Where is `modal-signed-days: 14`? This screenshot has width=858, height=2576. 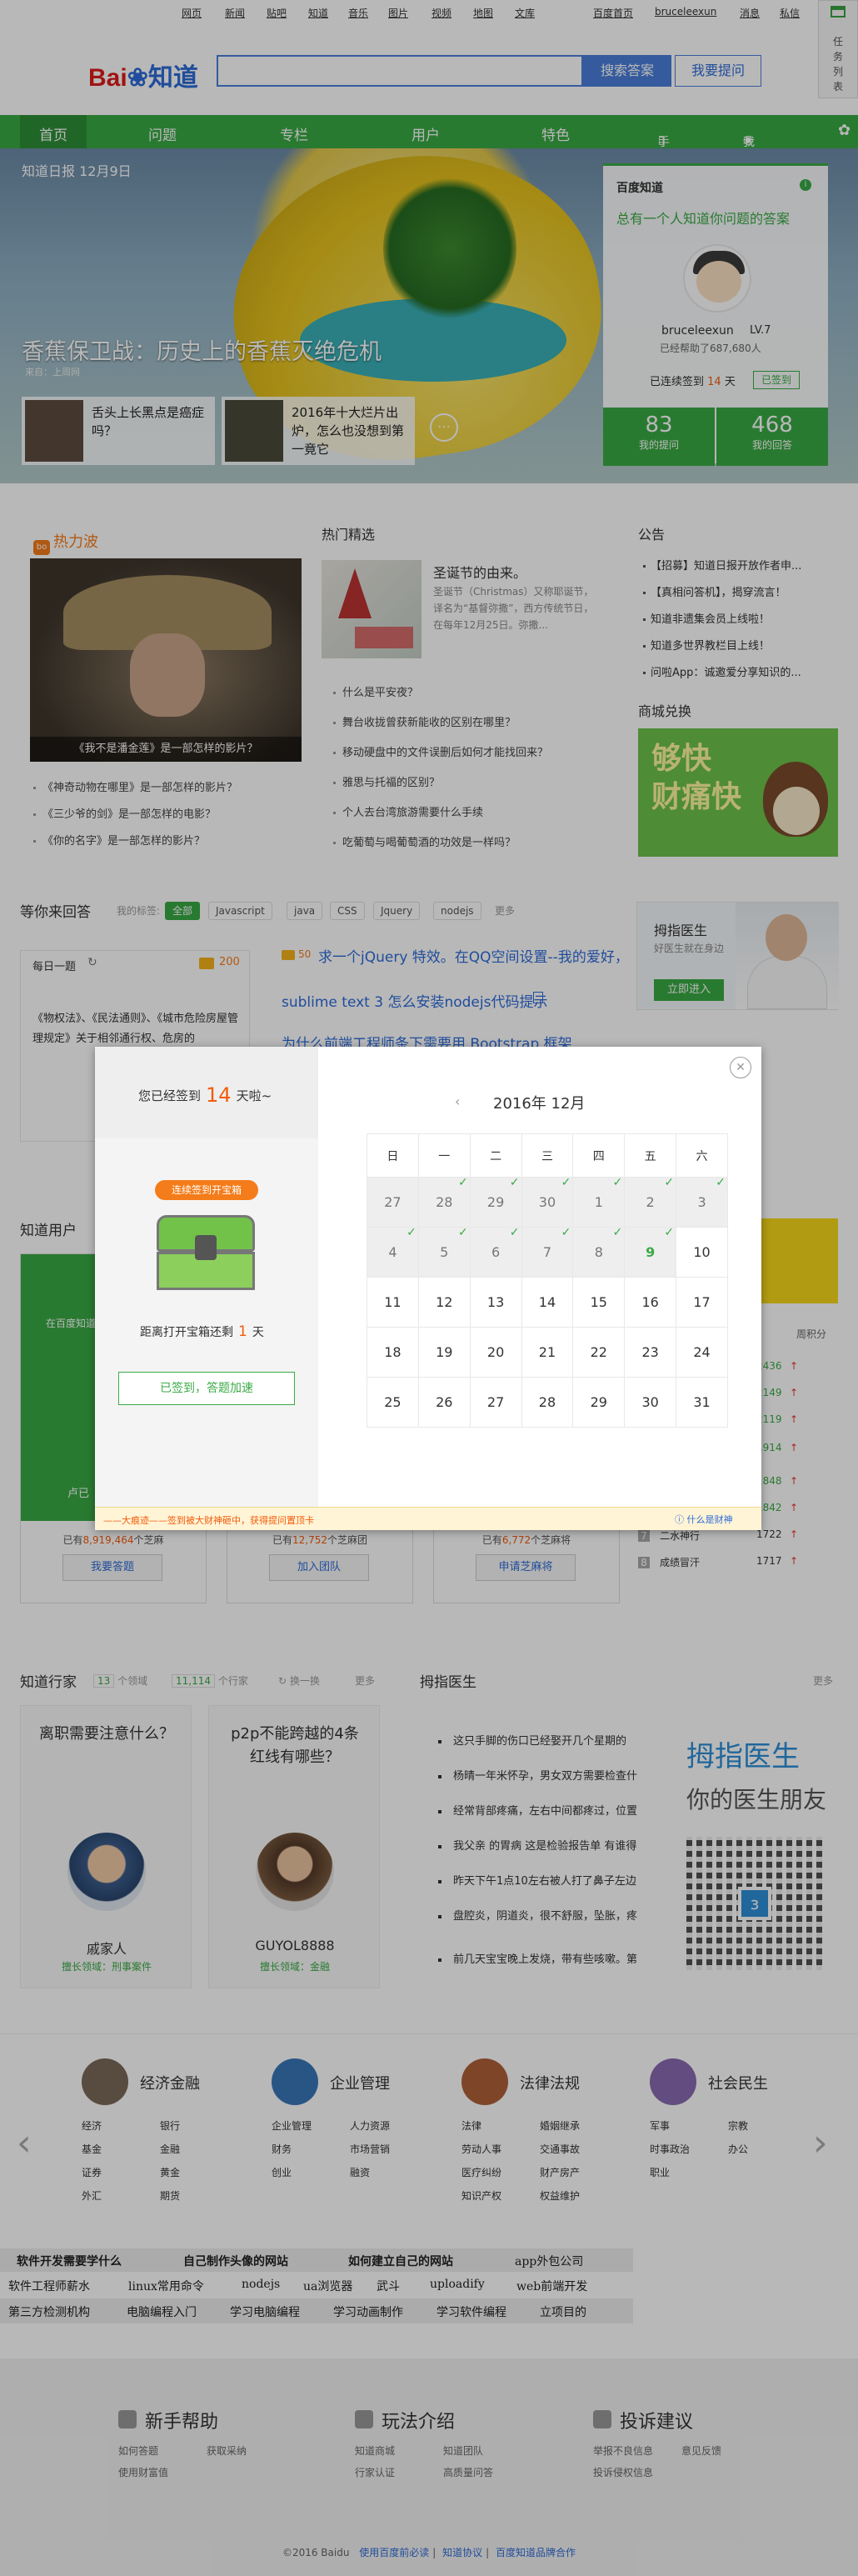 modal-signed-days: 14 is located at coordinates (219, 1095).